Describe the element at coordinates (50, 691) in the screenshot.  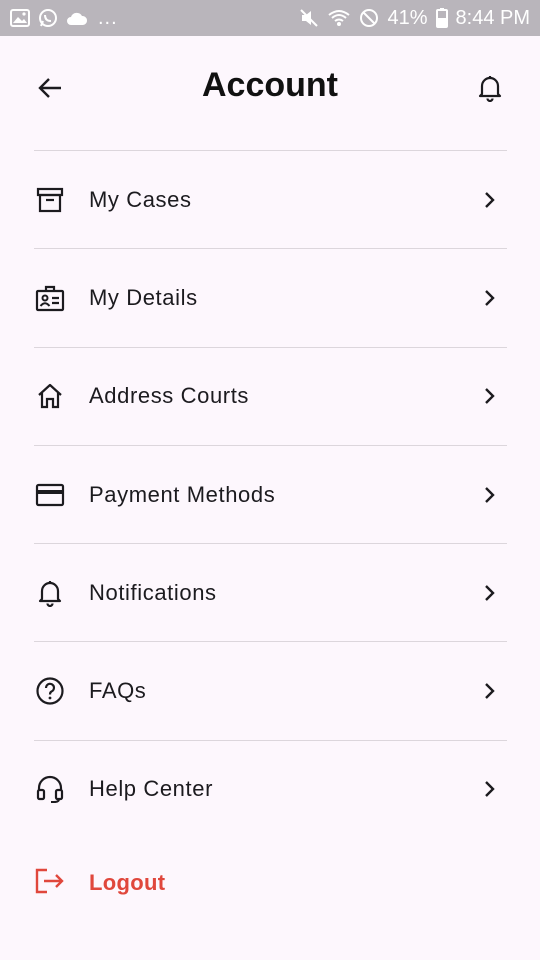
I see `question-circle-icon` at that location.